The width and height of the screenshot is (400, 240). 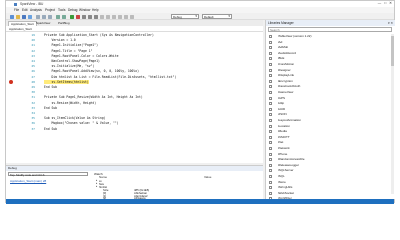 I want to click on step-icon, so click(x=84, y=16).